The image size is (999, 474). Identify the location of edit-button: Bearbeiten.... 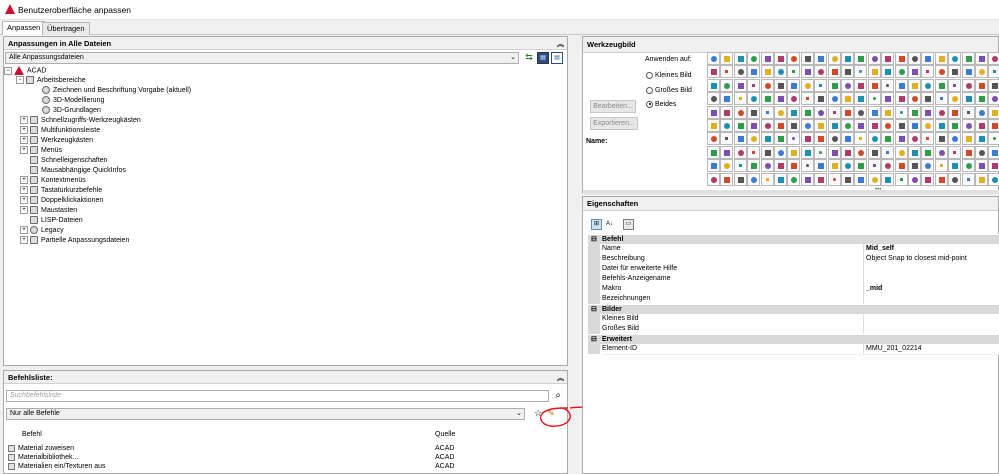
(613, 106).